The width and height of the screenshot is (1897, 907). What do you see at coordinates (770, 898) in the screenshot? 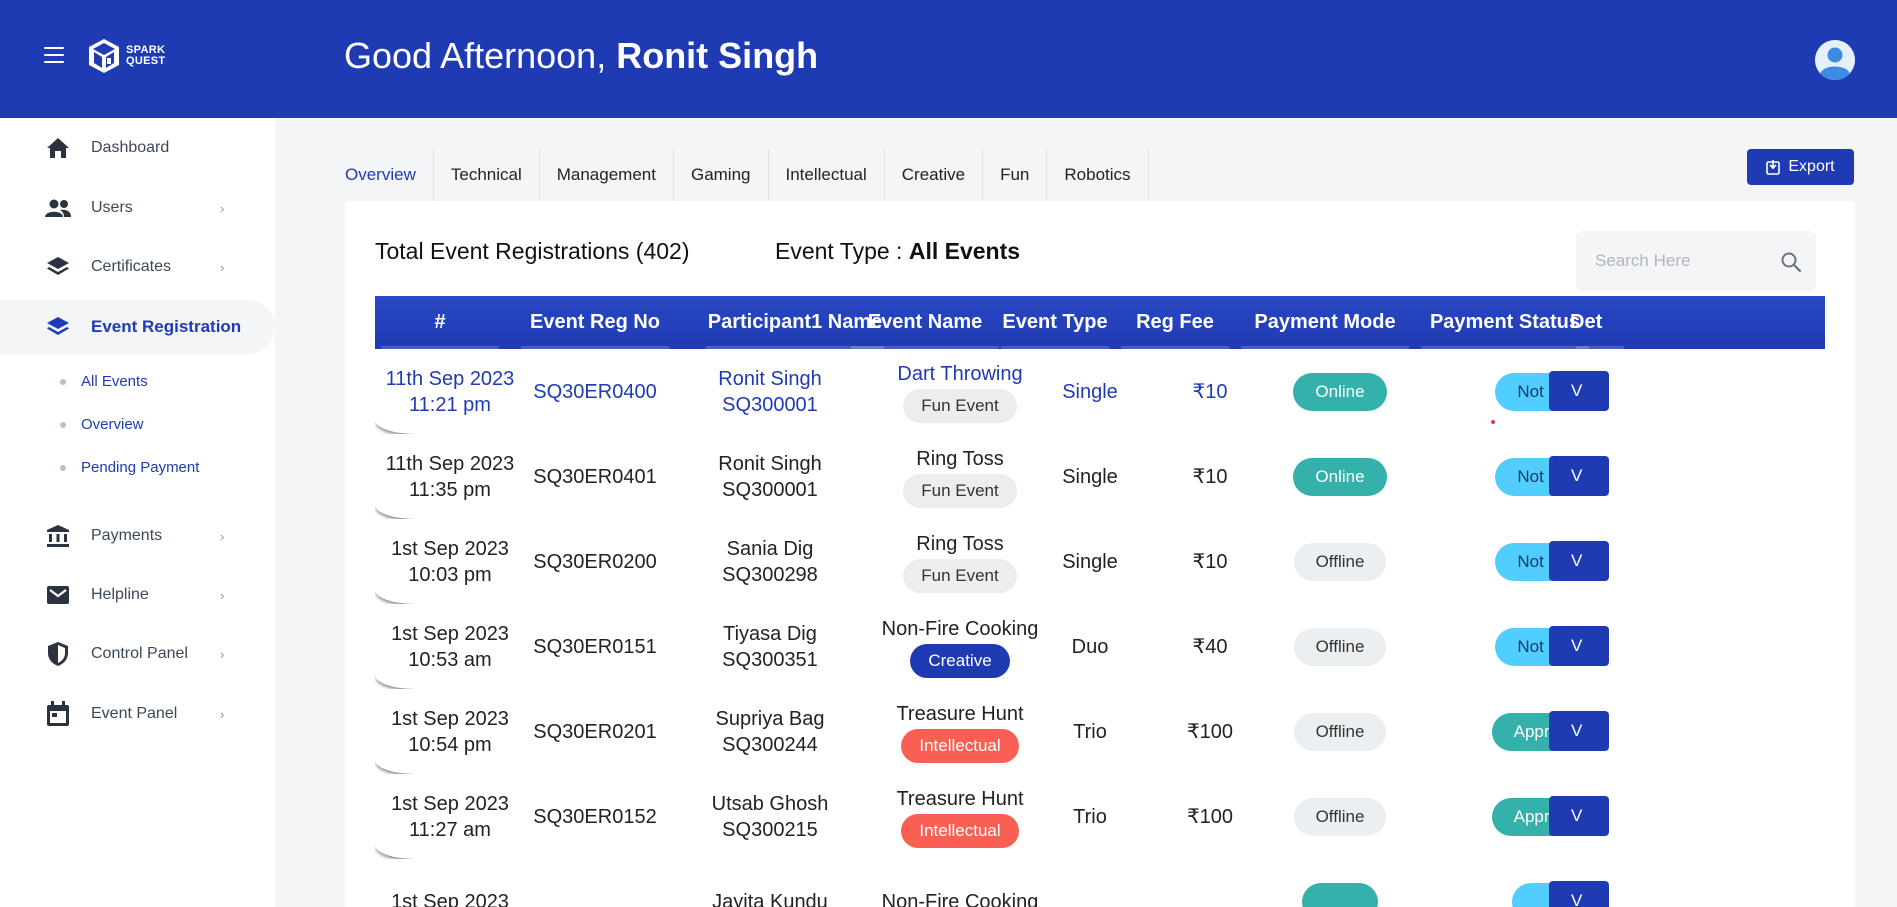
I see `participant-name: Jayita Kundu` at bounding box center [770, 898].